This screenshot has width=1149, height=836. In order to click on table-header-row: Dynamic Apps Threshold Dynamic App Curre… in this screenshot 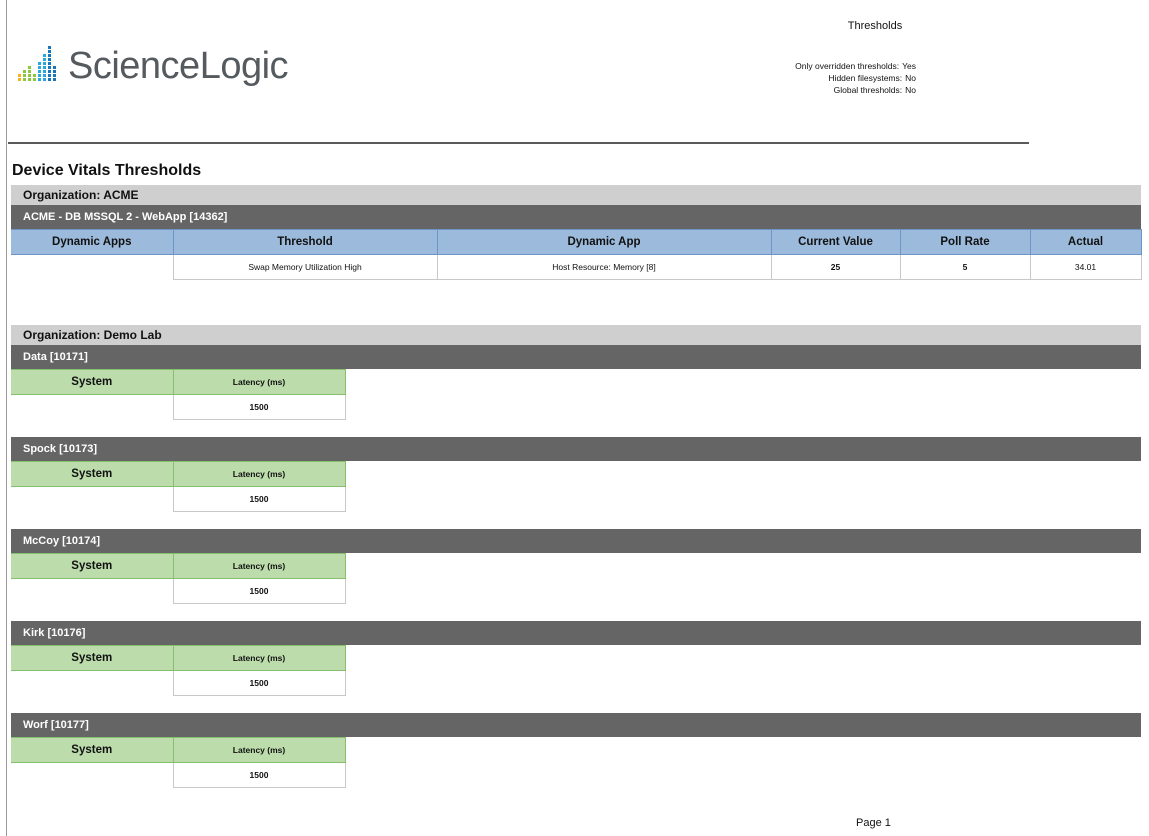, I will do `click(576, 242)`.